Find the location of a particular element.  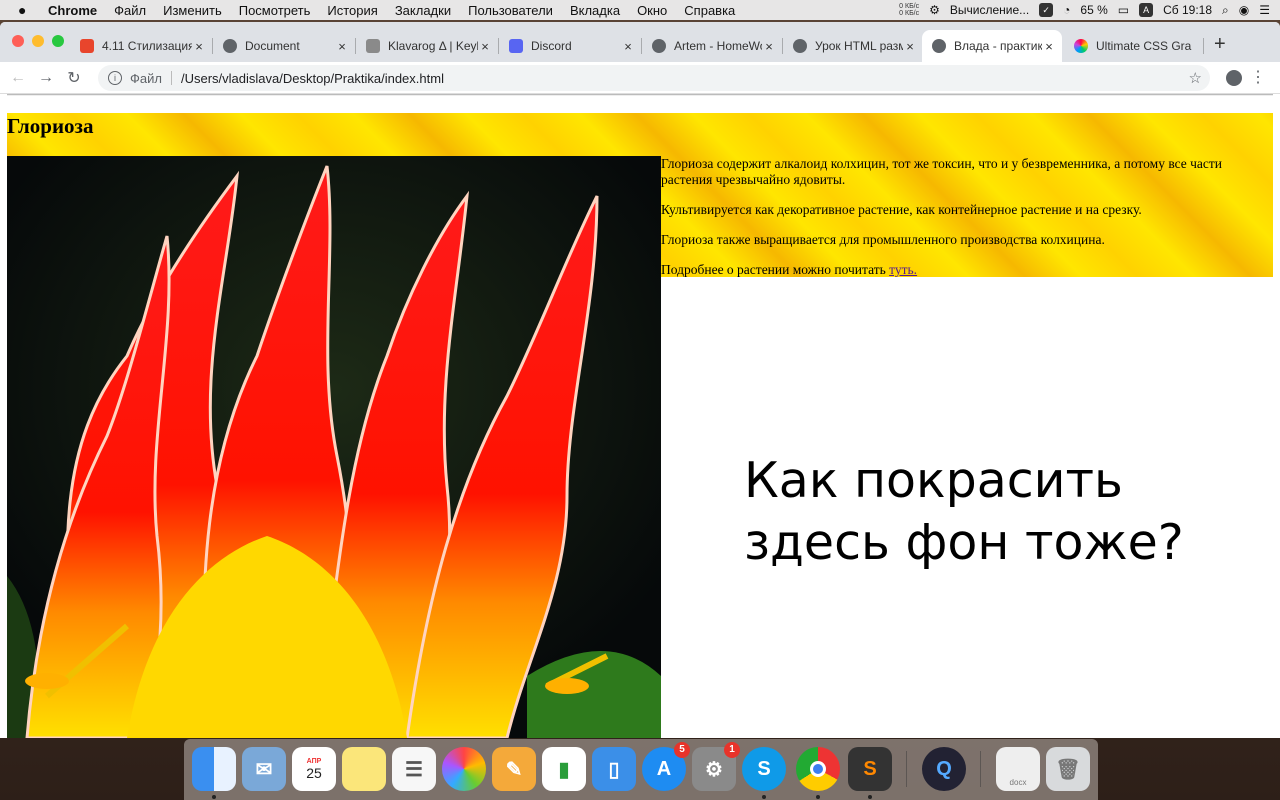

notes-icon is located at coordinates (364, 769).